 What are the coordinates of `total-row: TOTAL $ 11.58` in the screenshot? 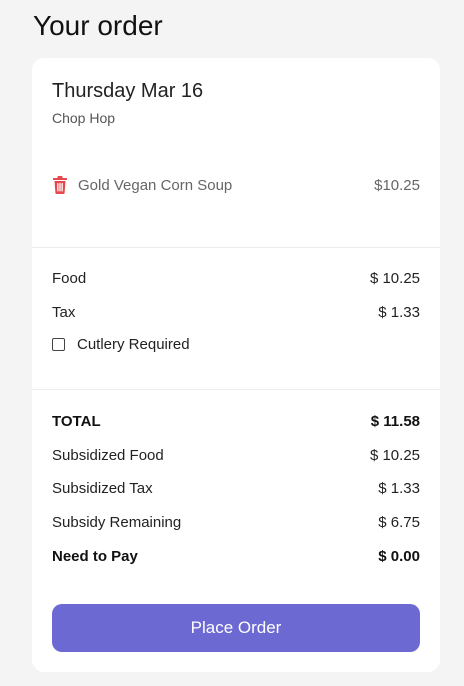 It's located at (236, 421).